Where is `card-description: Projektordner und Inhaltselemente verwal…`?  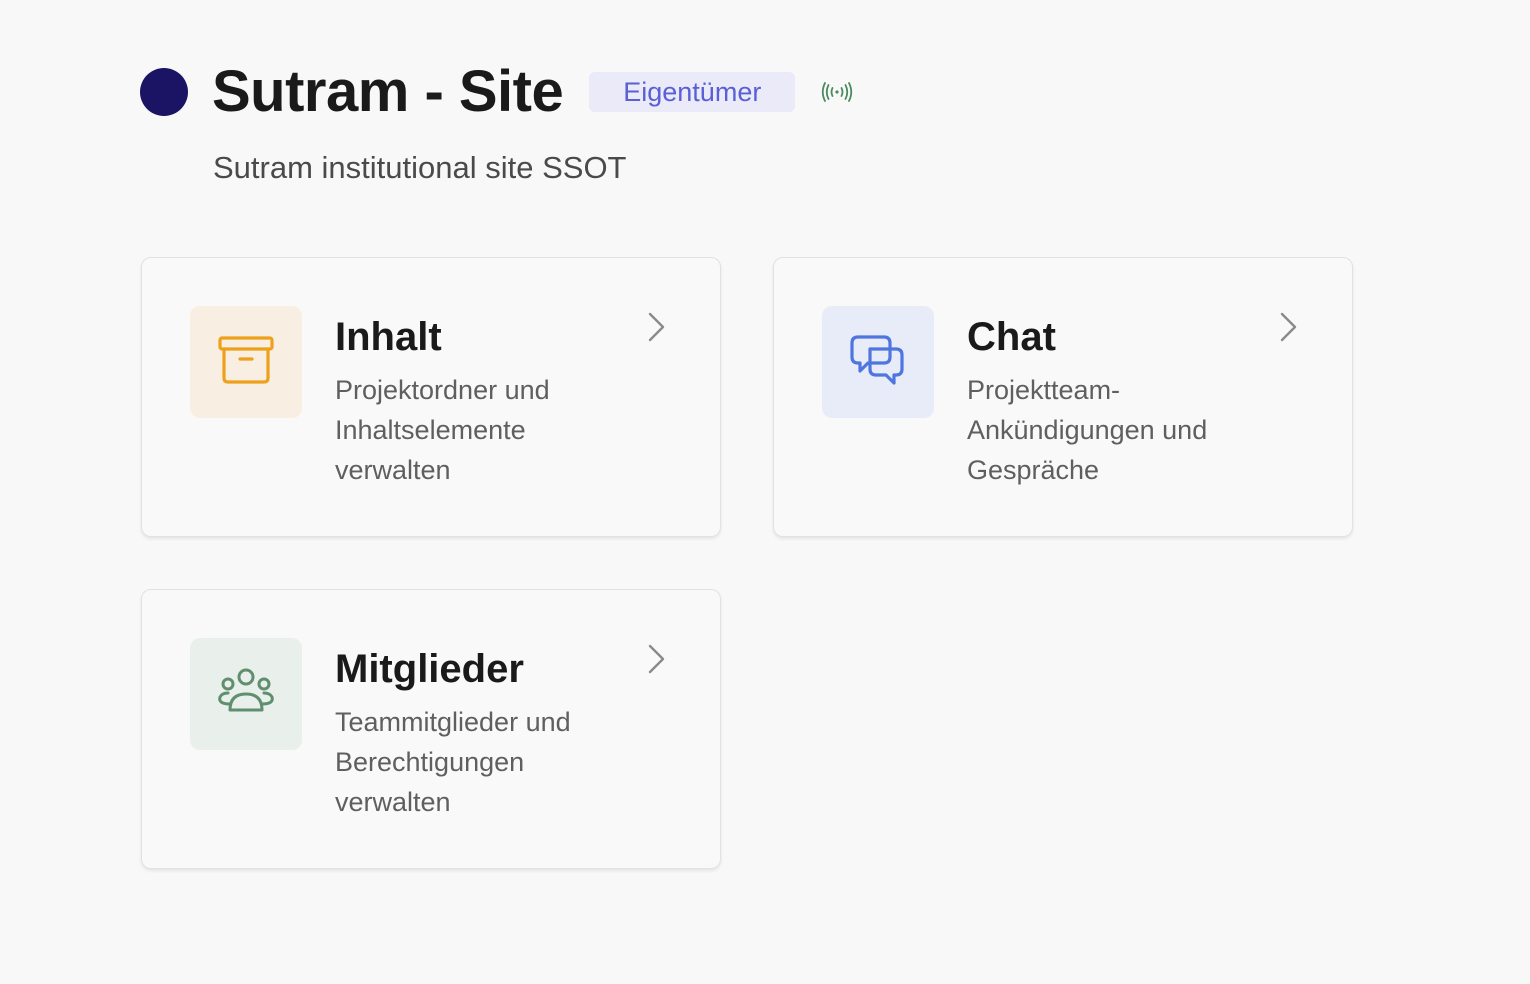
card-description: Projektordner und Inhaltselemente verwal… is located at coordinates (442, 430).